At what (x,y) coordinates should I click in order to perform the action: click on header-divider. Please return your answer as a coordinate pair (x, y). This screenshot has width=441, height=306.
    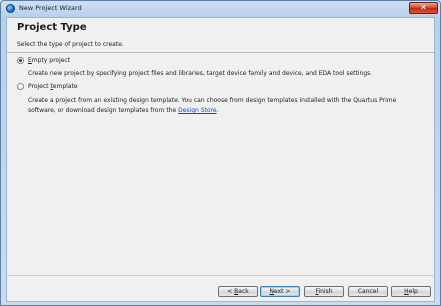
    Looking at the image, I should click on (220, 52).